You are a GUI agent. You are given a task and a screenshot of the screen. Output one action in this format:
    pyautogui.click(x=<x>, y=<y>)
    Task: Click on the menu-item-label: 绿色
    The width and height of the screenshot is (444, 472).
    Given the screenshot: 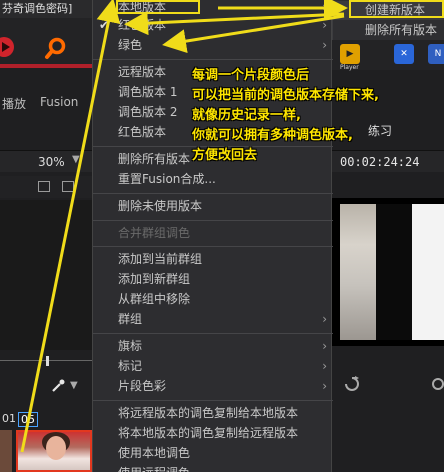 What is the action you would take?
    pyautogui.click(x=130, y=45)
    